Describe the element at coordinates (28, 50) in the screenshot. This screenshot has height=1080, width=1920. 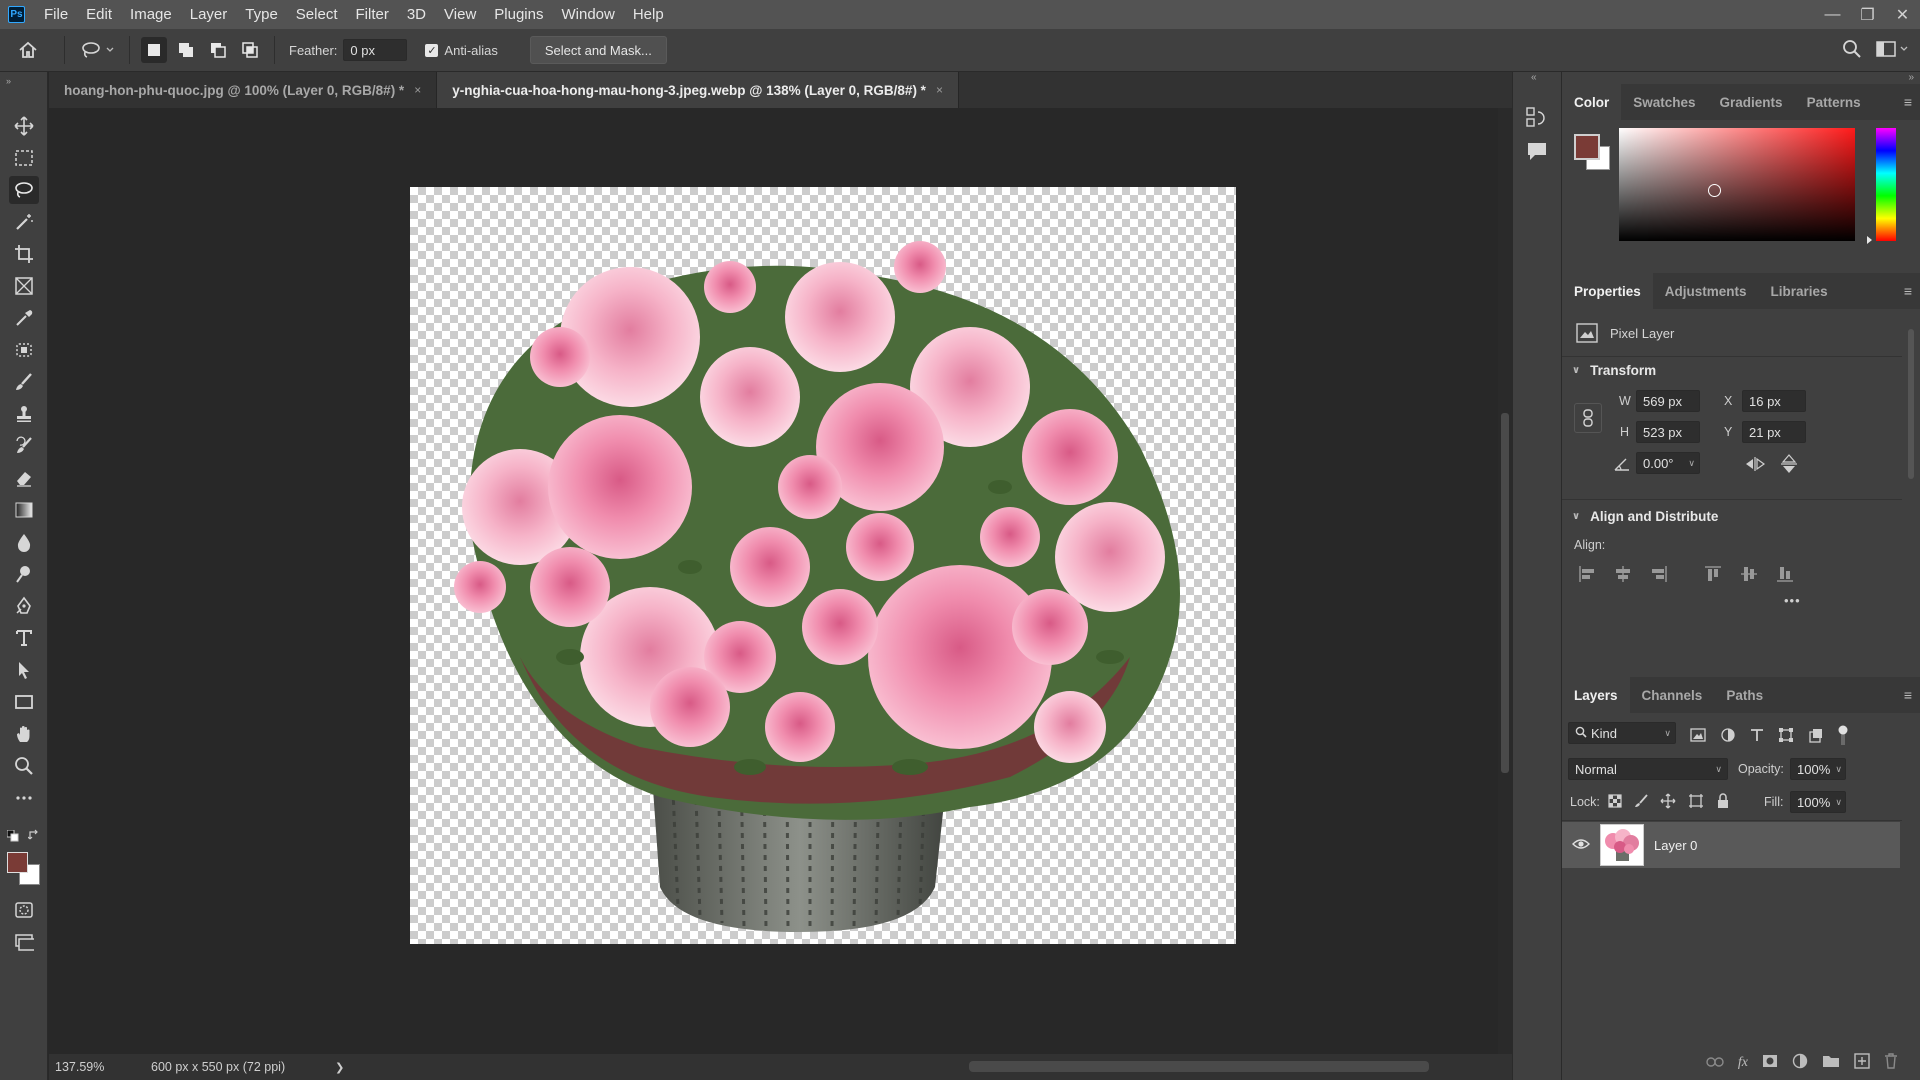
I see `home-icon` at that location.